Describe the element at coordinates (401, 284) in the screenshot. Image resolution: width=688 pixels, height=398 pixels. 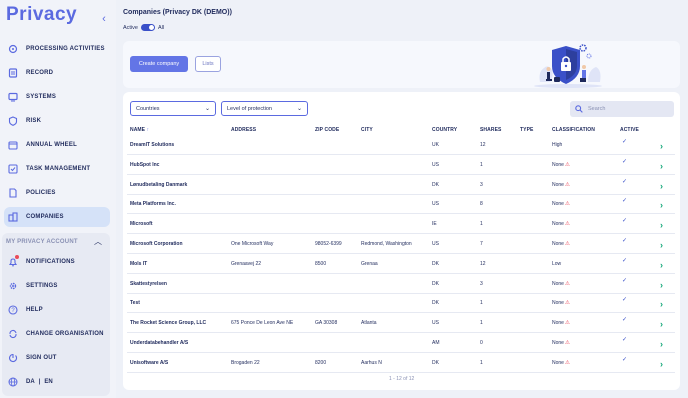
I see `table-row: Skattestyrelsen DK 3 None⚠ ✓ ›` at that location.